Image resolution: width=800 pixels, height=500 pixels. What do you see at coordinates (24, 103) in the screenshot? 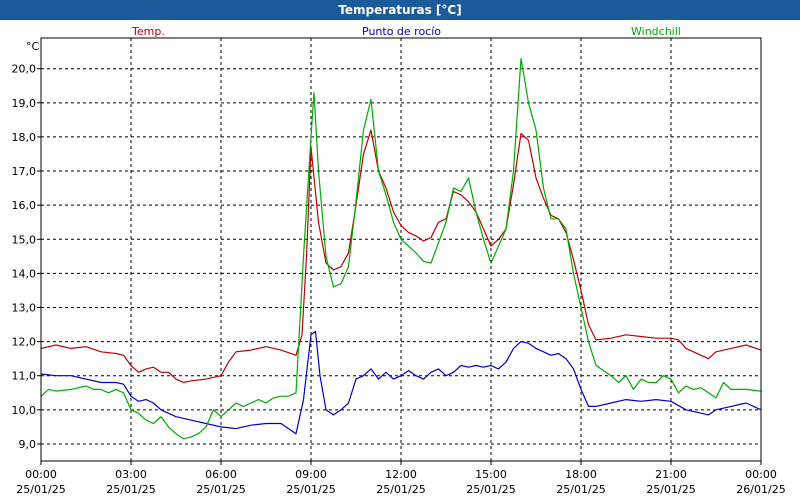
I see `y-tick-label: 19,0` at bounding box center [24, 103].